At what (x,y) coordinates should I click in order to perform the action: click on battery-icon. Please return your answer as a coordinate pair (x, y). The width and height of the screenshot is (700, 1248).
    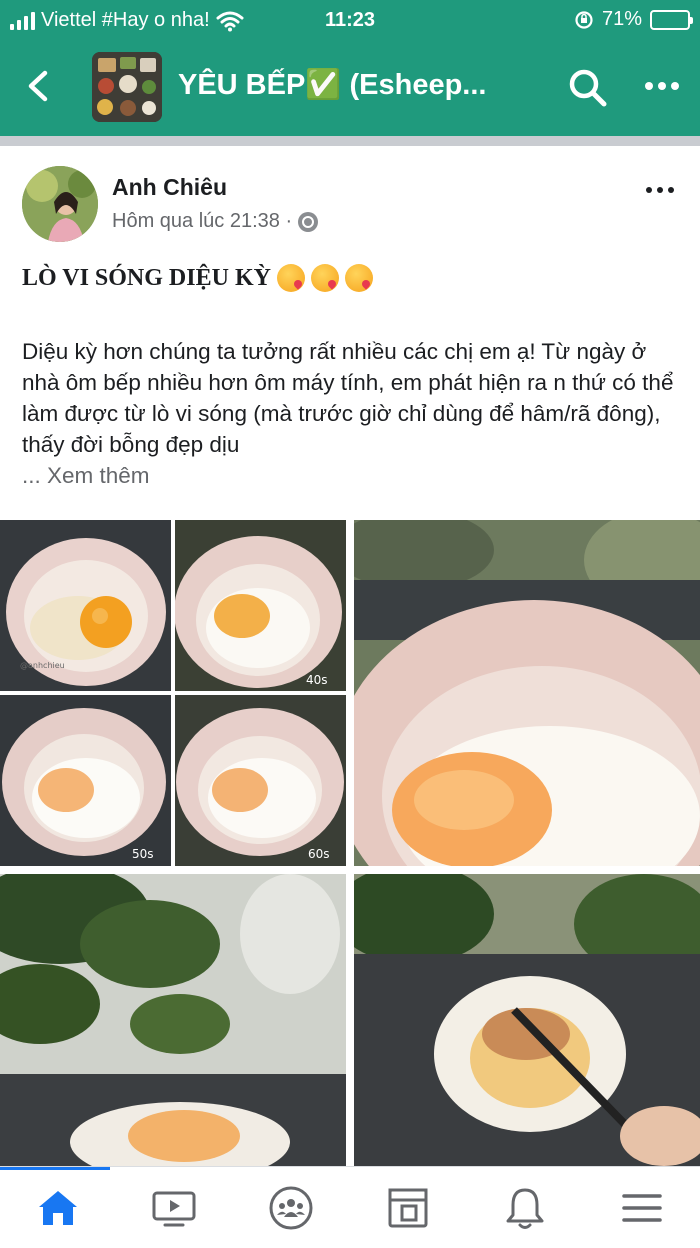
    Looking at the image, I should click on (671, 19).